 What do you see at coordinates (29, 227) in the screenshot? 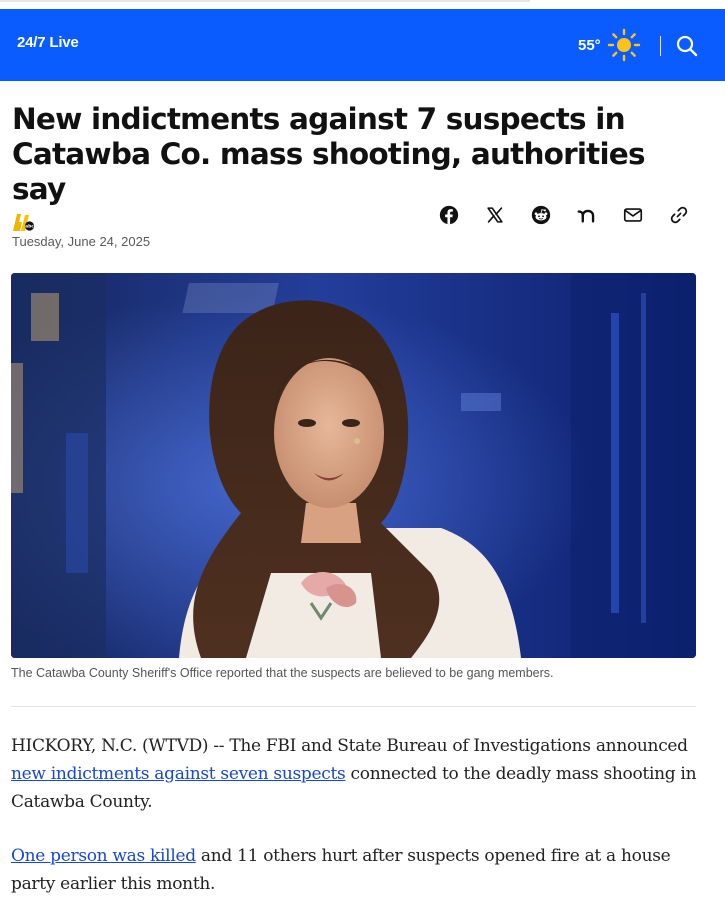
I see `svg-text: abc` at bounding box center [29, 227].